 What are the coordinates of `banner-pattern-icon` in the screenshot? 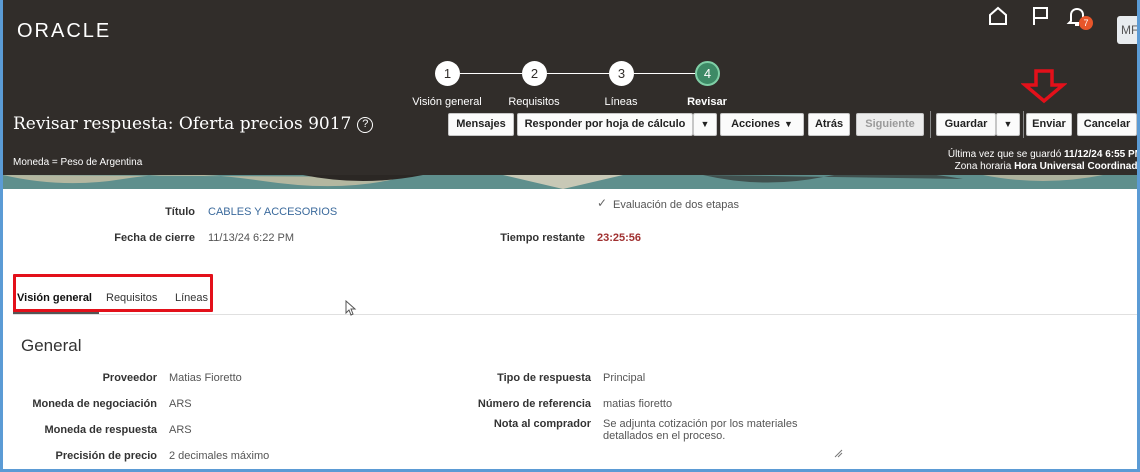 It's located at (570, 182).